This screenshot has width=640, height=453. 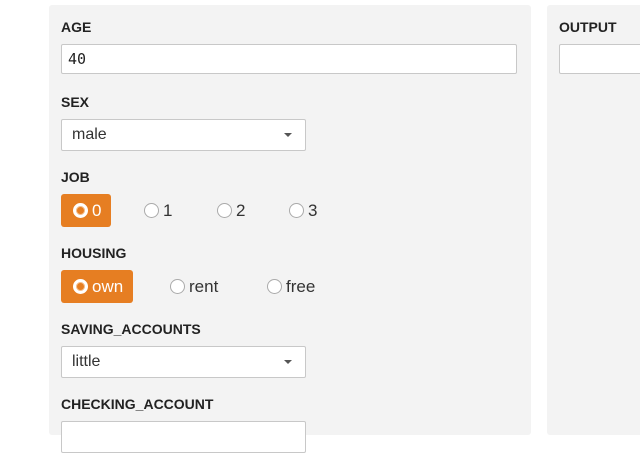 I want to click on job-option-2: 2, so click(x=231, y=210).